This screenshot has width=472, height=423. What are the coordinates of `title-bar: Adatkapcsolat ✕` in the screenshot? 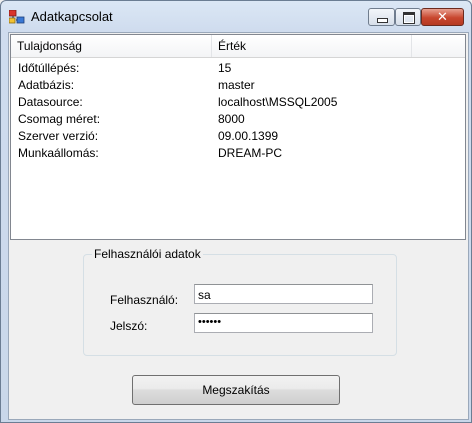 It's located at (236, 17).